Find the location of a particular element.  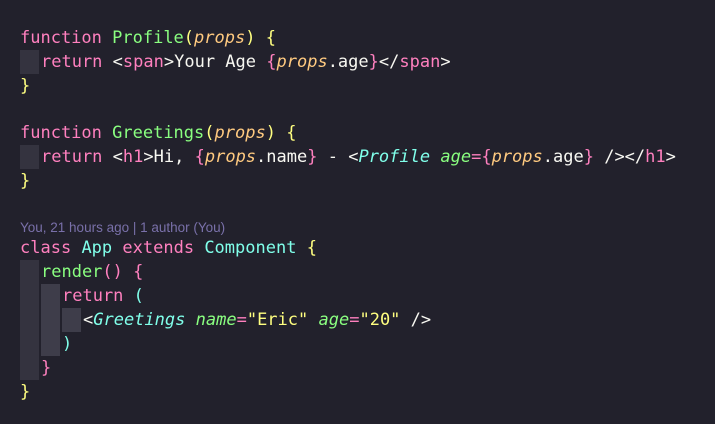

code-line-5: function Greetings(props) { is located at coordinates (158, 133).